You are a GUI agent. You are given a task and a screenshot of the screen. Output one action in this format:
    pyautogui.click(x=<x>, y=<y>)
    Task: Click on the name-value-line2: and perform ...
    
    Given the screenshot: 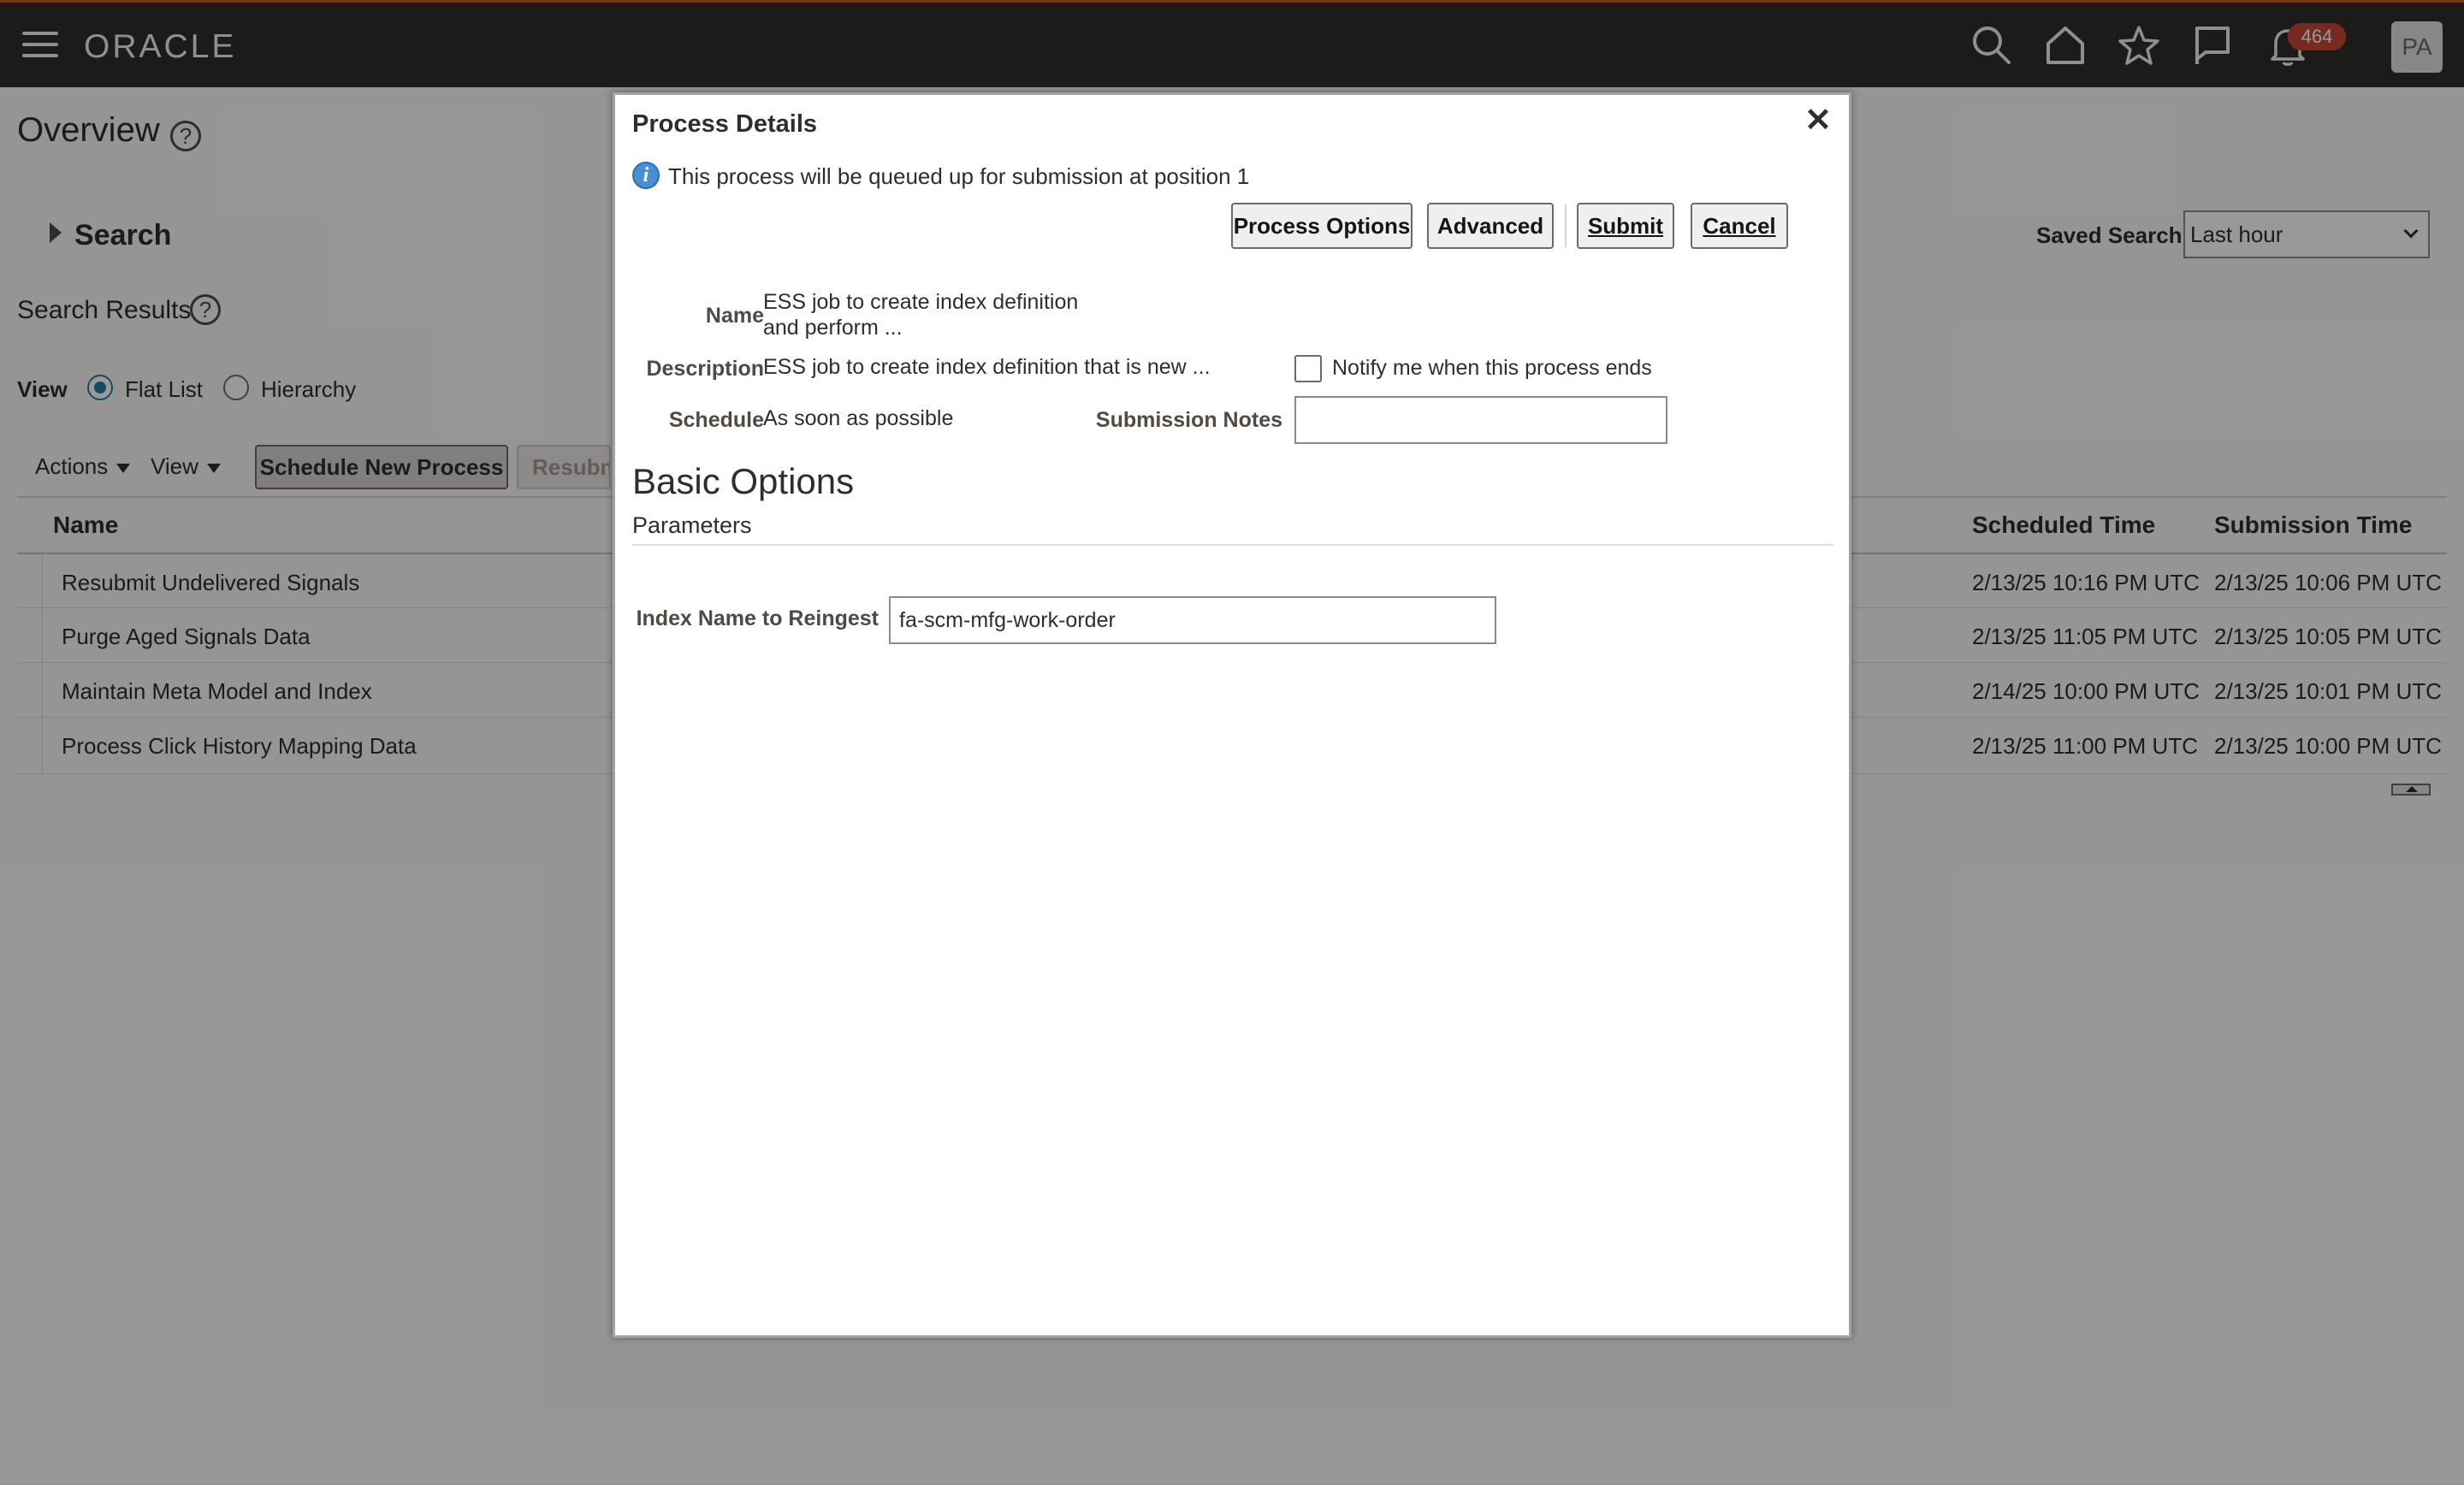 What is the action you would take?
    pyautogui.click(x=833, y=328)
    